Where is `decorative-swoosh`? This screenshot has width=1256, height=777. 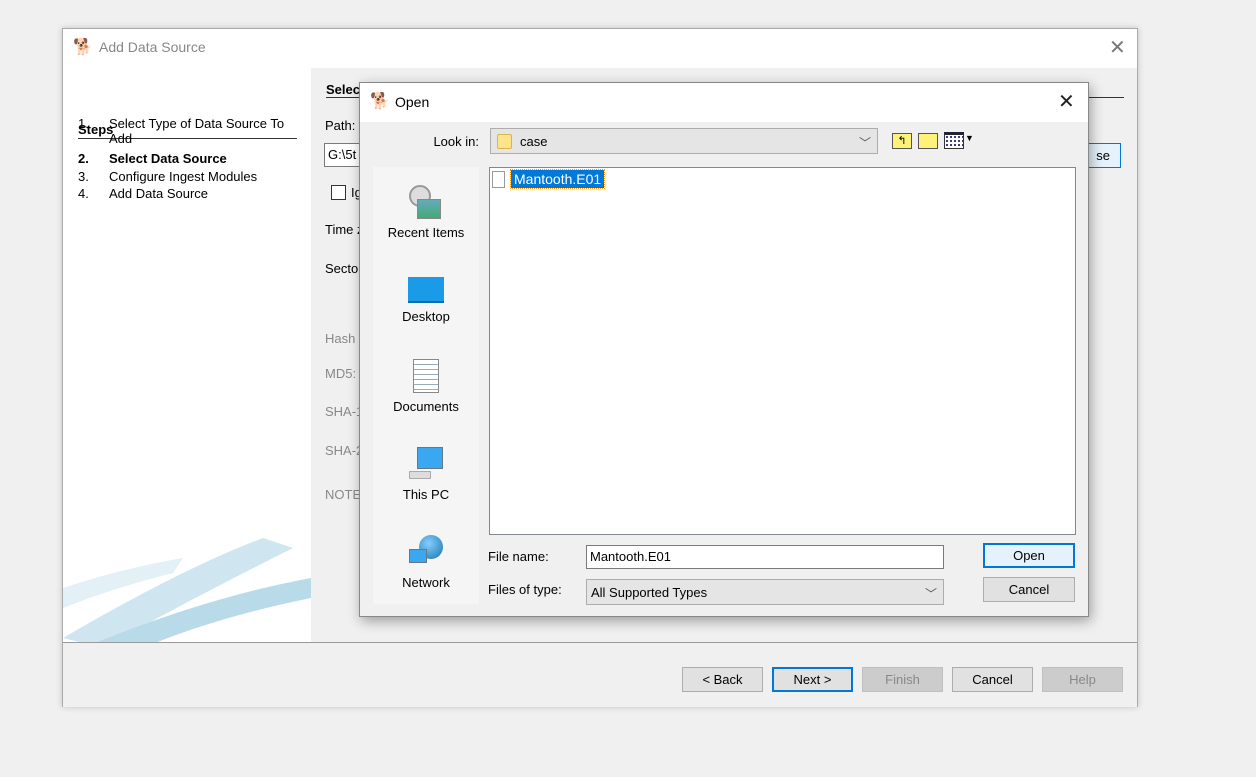 decorative-swoosh is located at coordinates (187, 590).